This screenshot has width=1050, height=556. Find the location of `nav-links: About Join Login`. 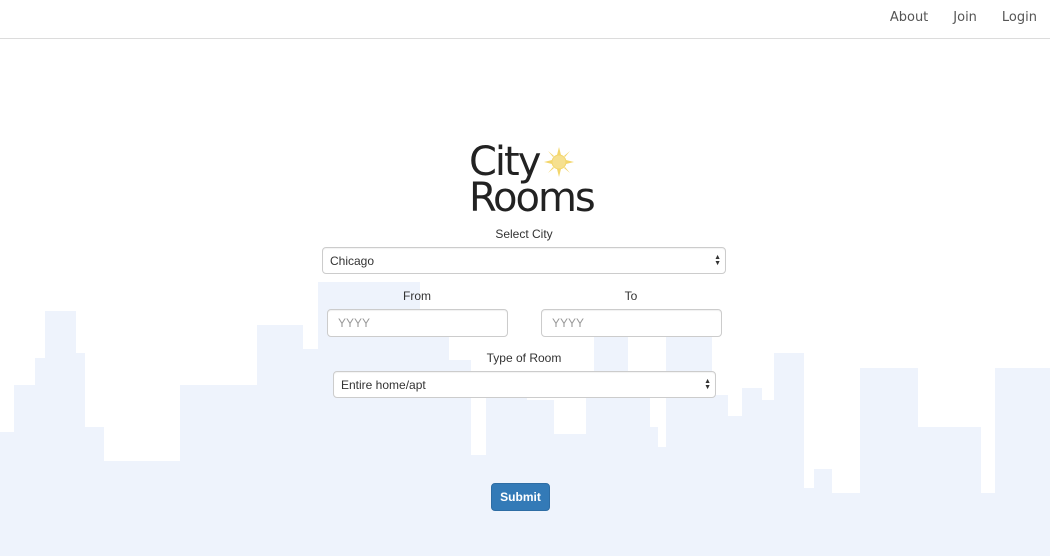

nav-links: About Join Login is located at coordinates (951, 17).